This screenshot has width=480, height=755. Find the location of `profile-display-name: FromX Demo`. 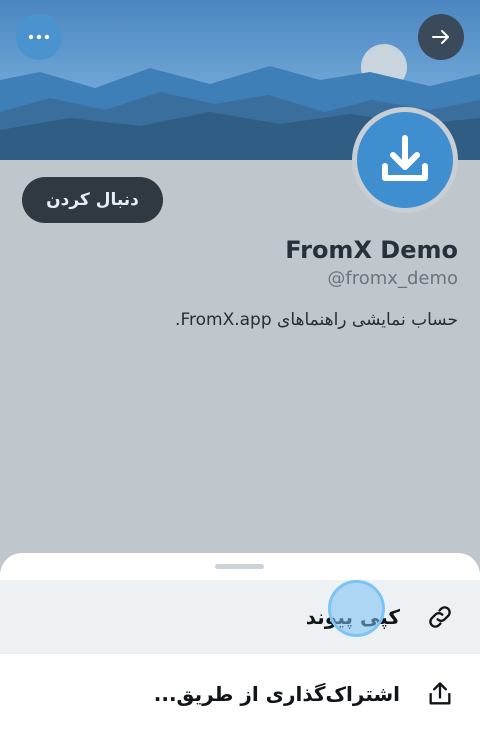

profile-display-name: FromX Demo is located at coordinates (371, 250).